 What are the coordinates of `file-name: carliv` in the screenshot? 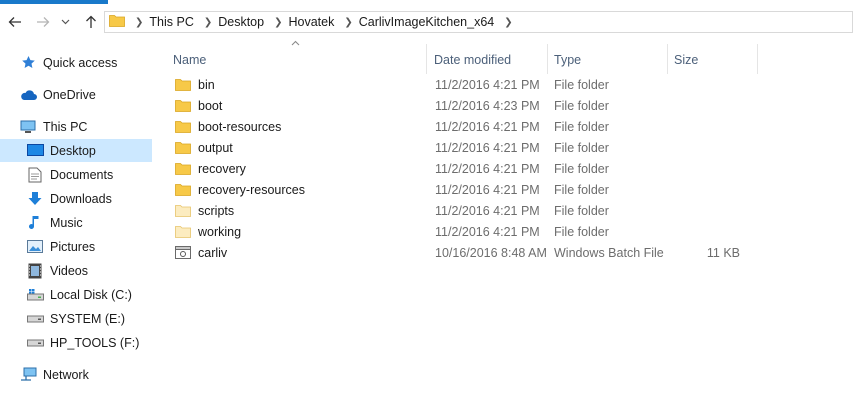 It's located at (213, 252).